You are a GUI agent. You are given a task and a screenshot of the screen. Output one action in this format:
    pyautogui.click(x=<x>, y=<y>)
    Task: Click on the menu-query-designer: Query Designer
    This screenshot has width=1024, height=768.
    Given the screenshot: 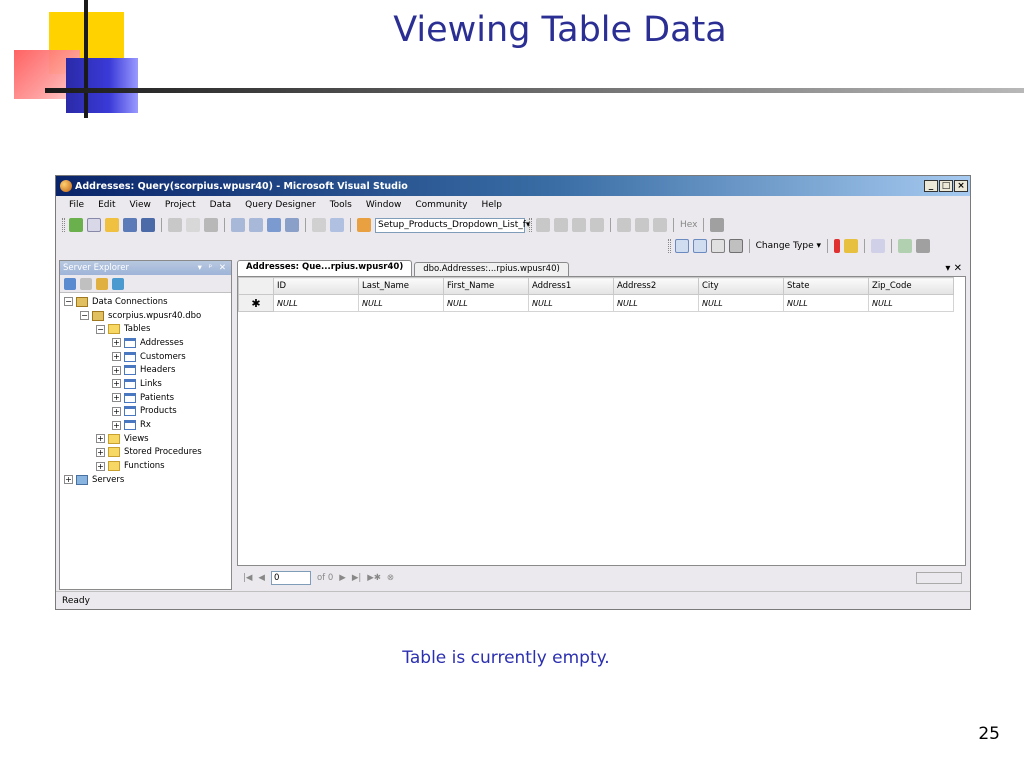 What is the action you would take?
    pyautogui.click(x=280, y=205)
    